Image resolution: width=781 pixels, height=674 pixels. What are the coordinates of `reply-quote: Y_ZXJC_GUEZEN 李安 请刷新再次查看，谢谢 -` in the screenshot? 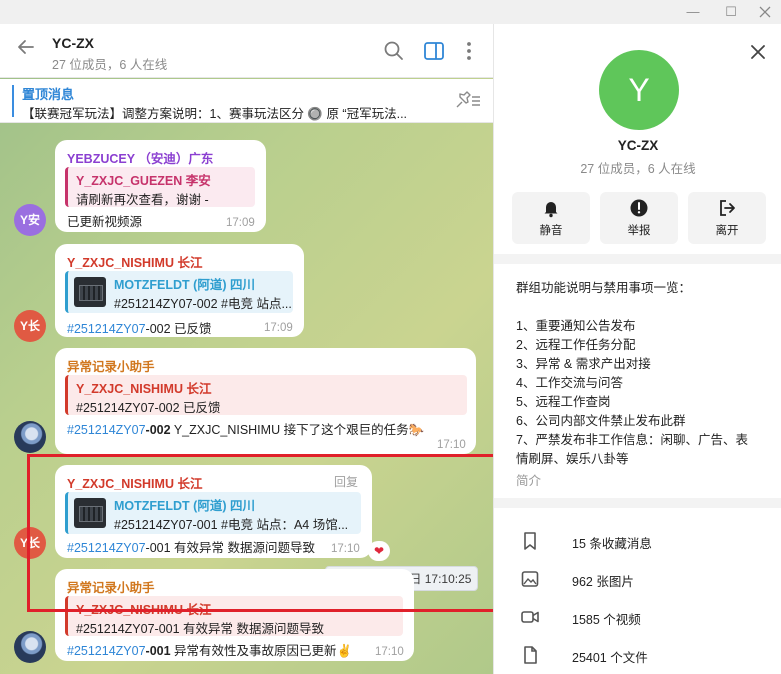 It's located at (160, 187).